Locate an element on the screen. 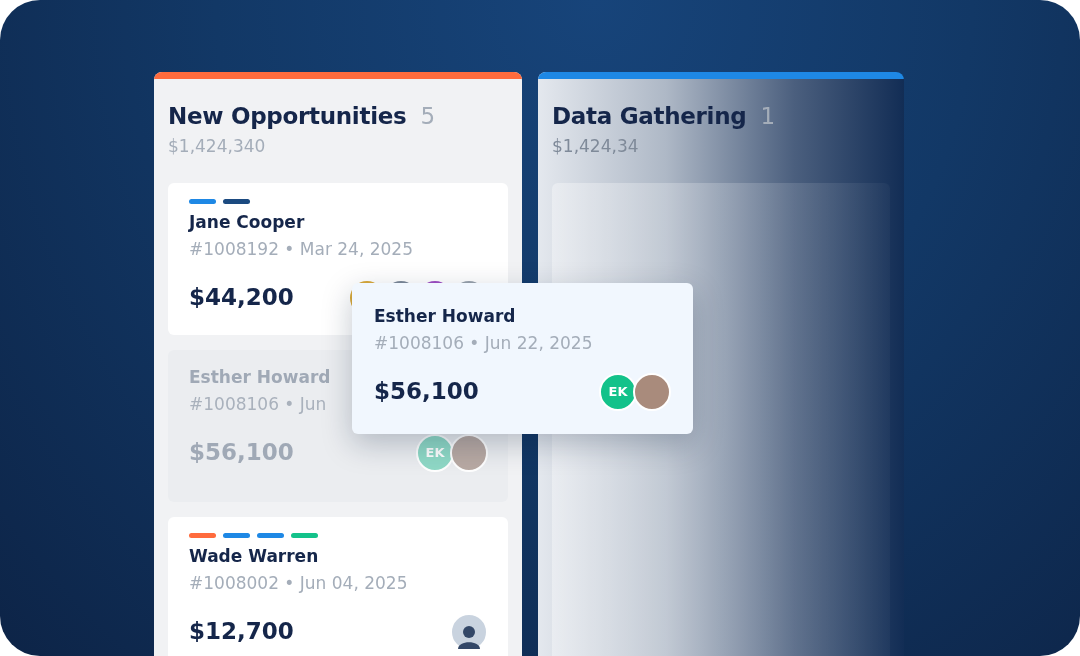 Image resolution: width=1080 pixels, height=656 pixels. contact-name: Jane Cooper is located at coordinates (247, 222).